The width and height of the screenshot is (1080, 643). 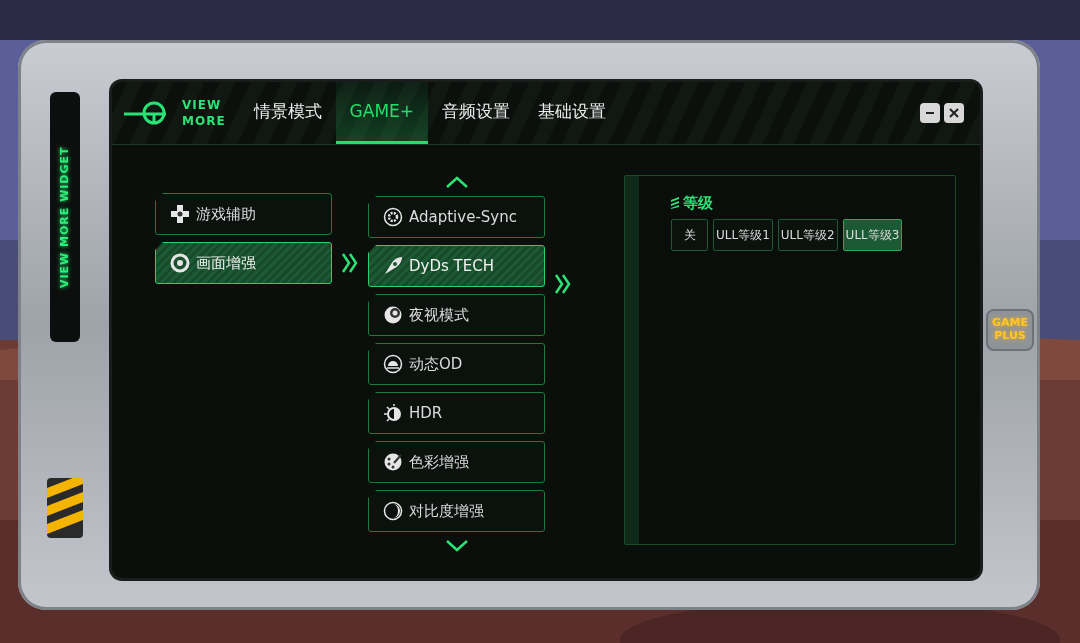 I want to click on scroll-up-icon, so click(x=456, y=182).